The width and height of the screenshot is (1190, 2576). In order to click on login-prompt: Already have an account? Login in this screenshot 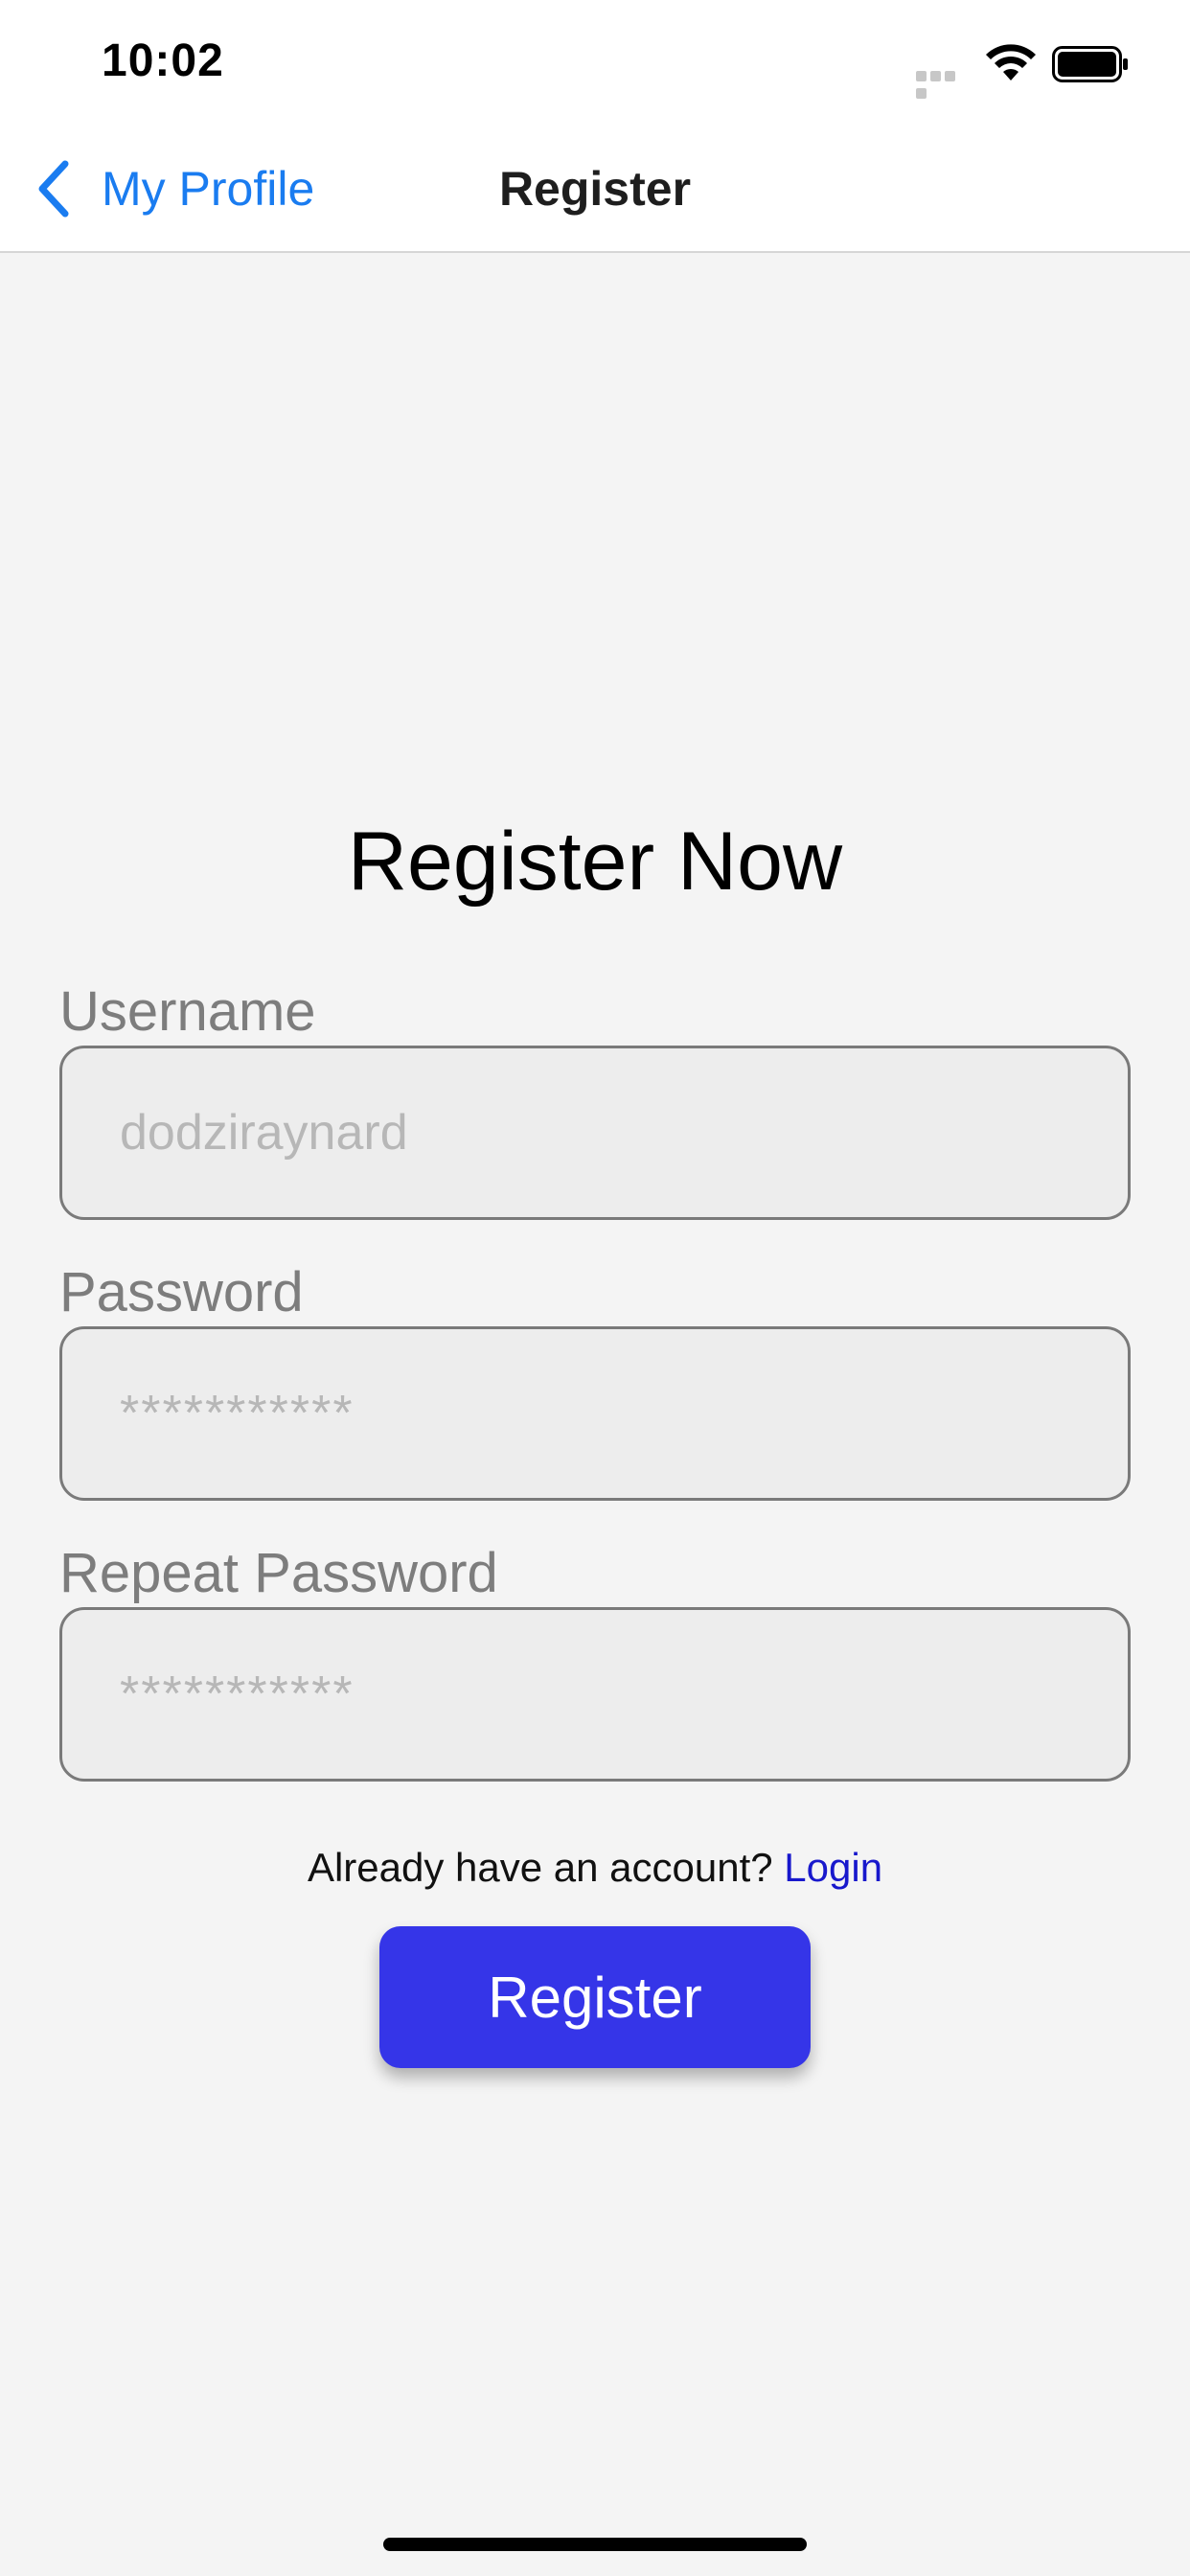, I will do `click(595, 1868)`.